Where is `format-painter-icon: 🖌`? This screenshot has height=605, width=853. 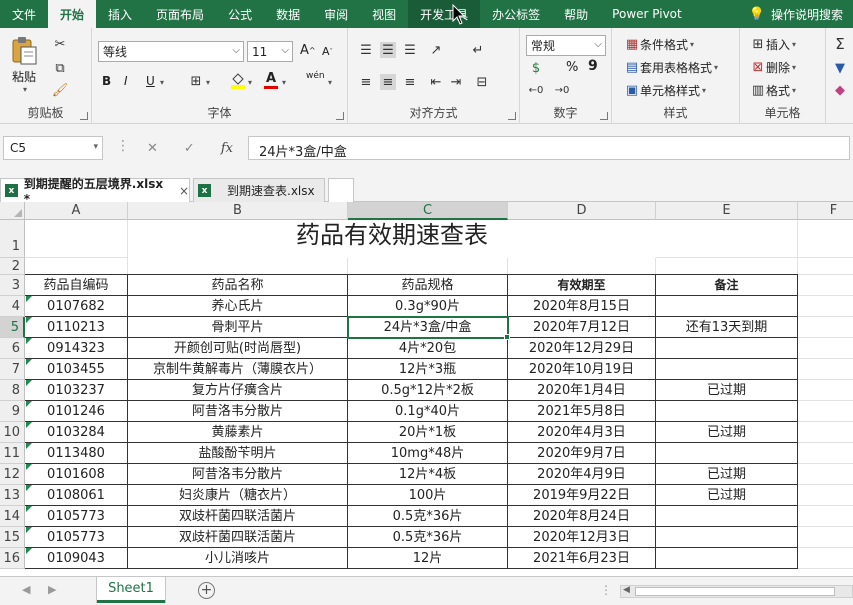 format-painter-icon: 🖌 is located at coordinates (60, 90).